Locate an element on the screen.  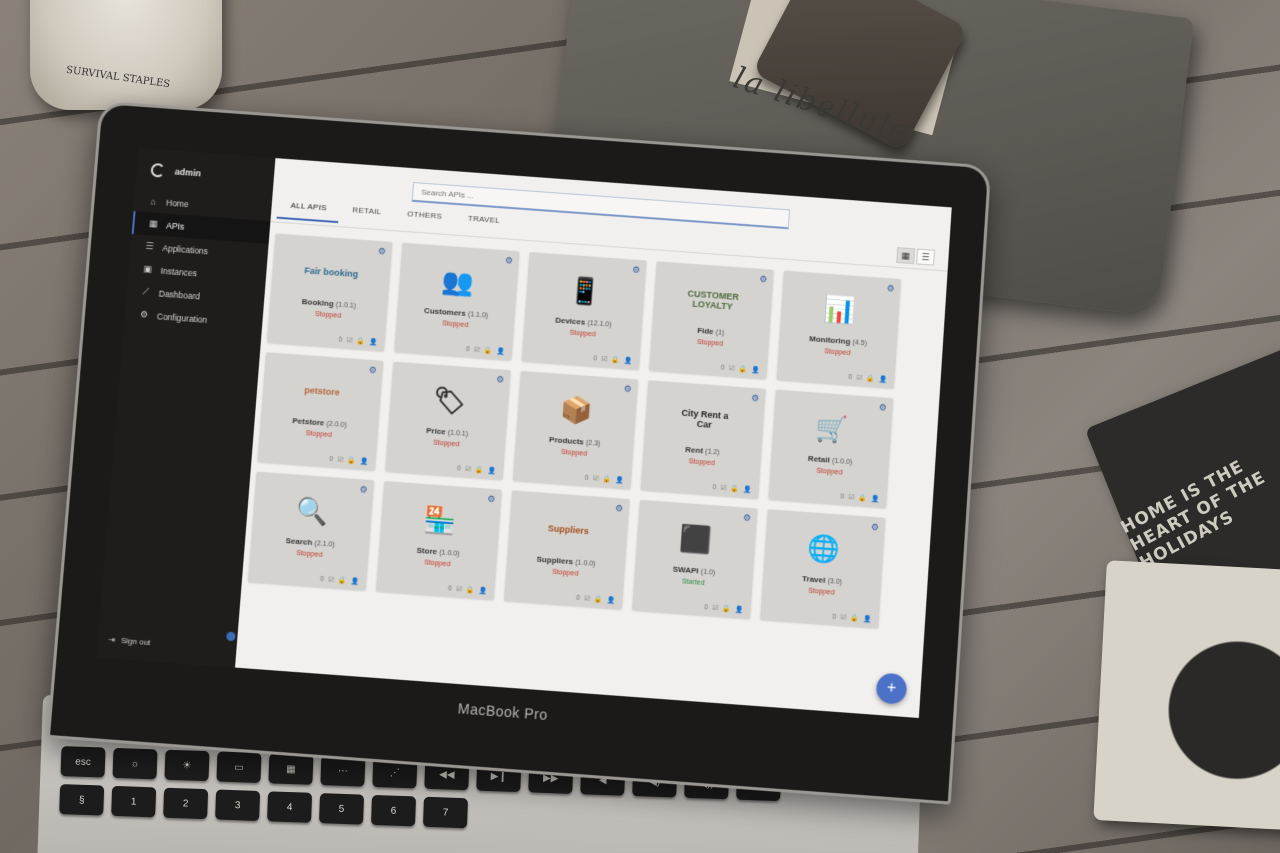
tab-travel: TRAVEL is located at coordinates (484, 220).